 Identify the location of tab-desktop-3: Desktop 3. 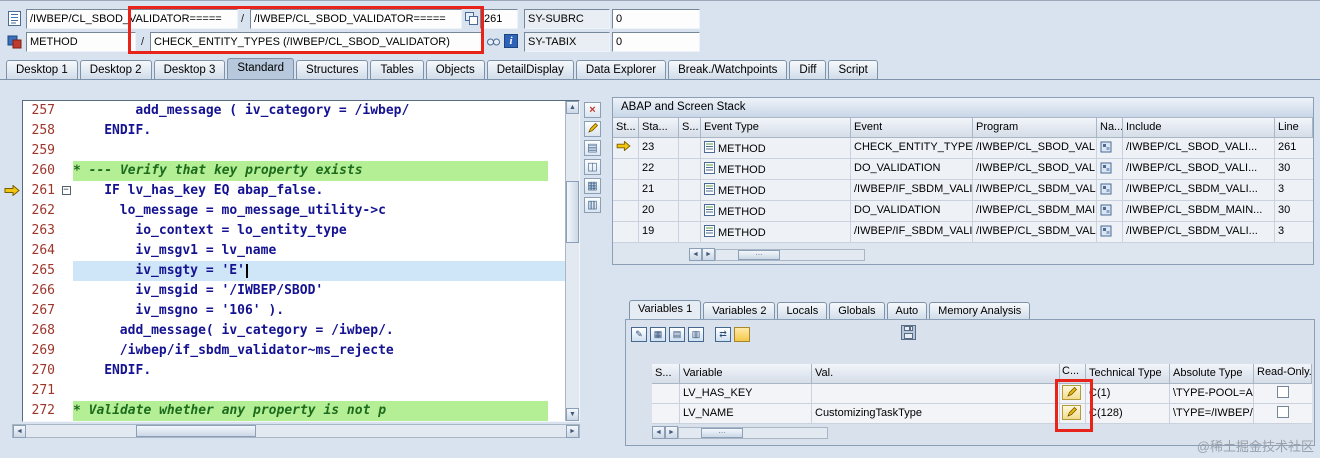
(189, 70).